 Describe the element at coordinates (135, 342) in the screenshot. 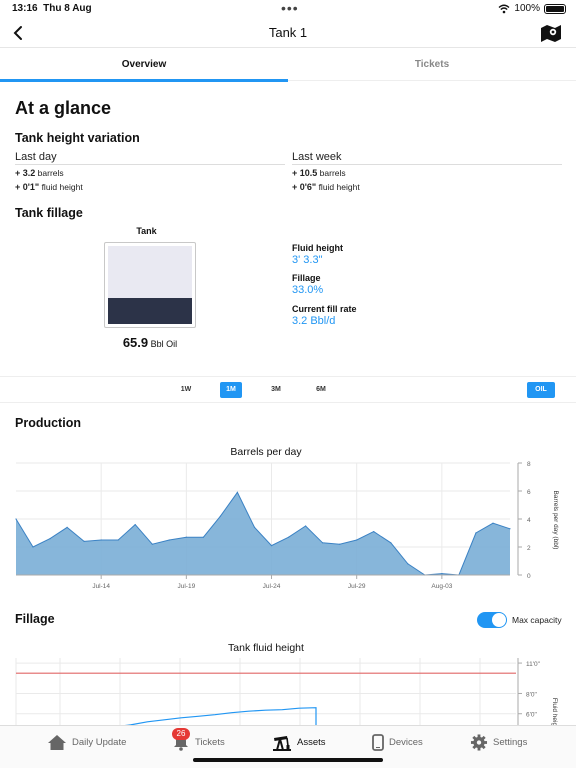

I see `tank-volume-value: 65.9` at that location.